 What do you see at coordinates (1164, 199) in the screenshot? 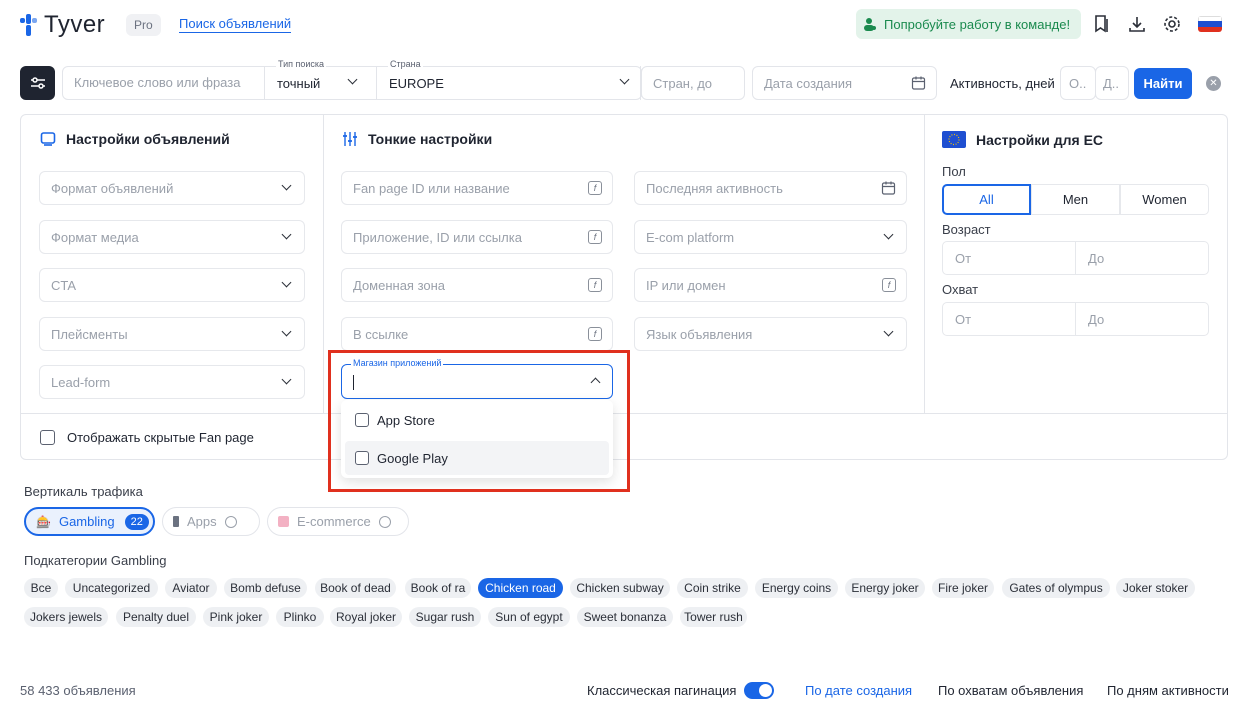
I see `gender-women-button: Women` at bounding box center [1164, 199].